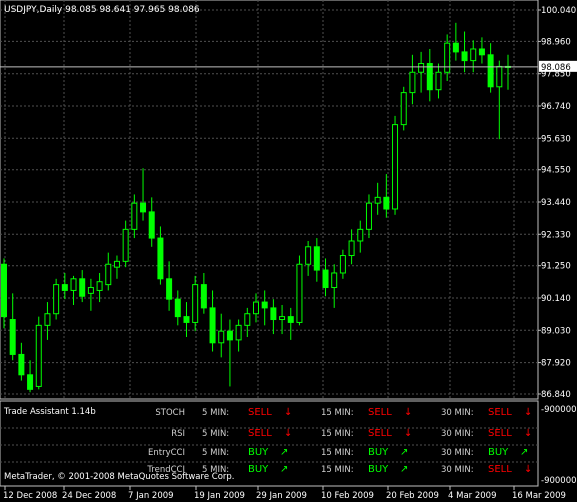  Describe the element at coordinates (556, 139) in the screenshot. I see `price-tick-label: 95.630` at that location.